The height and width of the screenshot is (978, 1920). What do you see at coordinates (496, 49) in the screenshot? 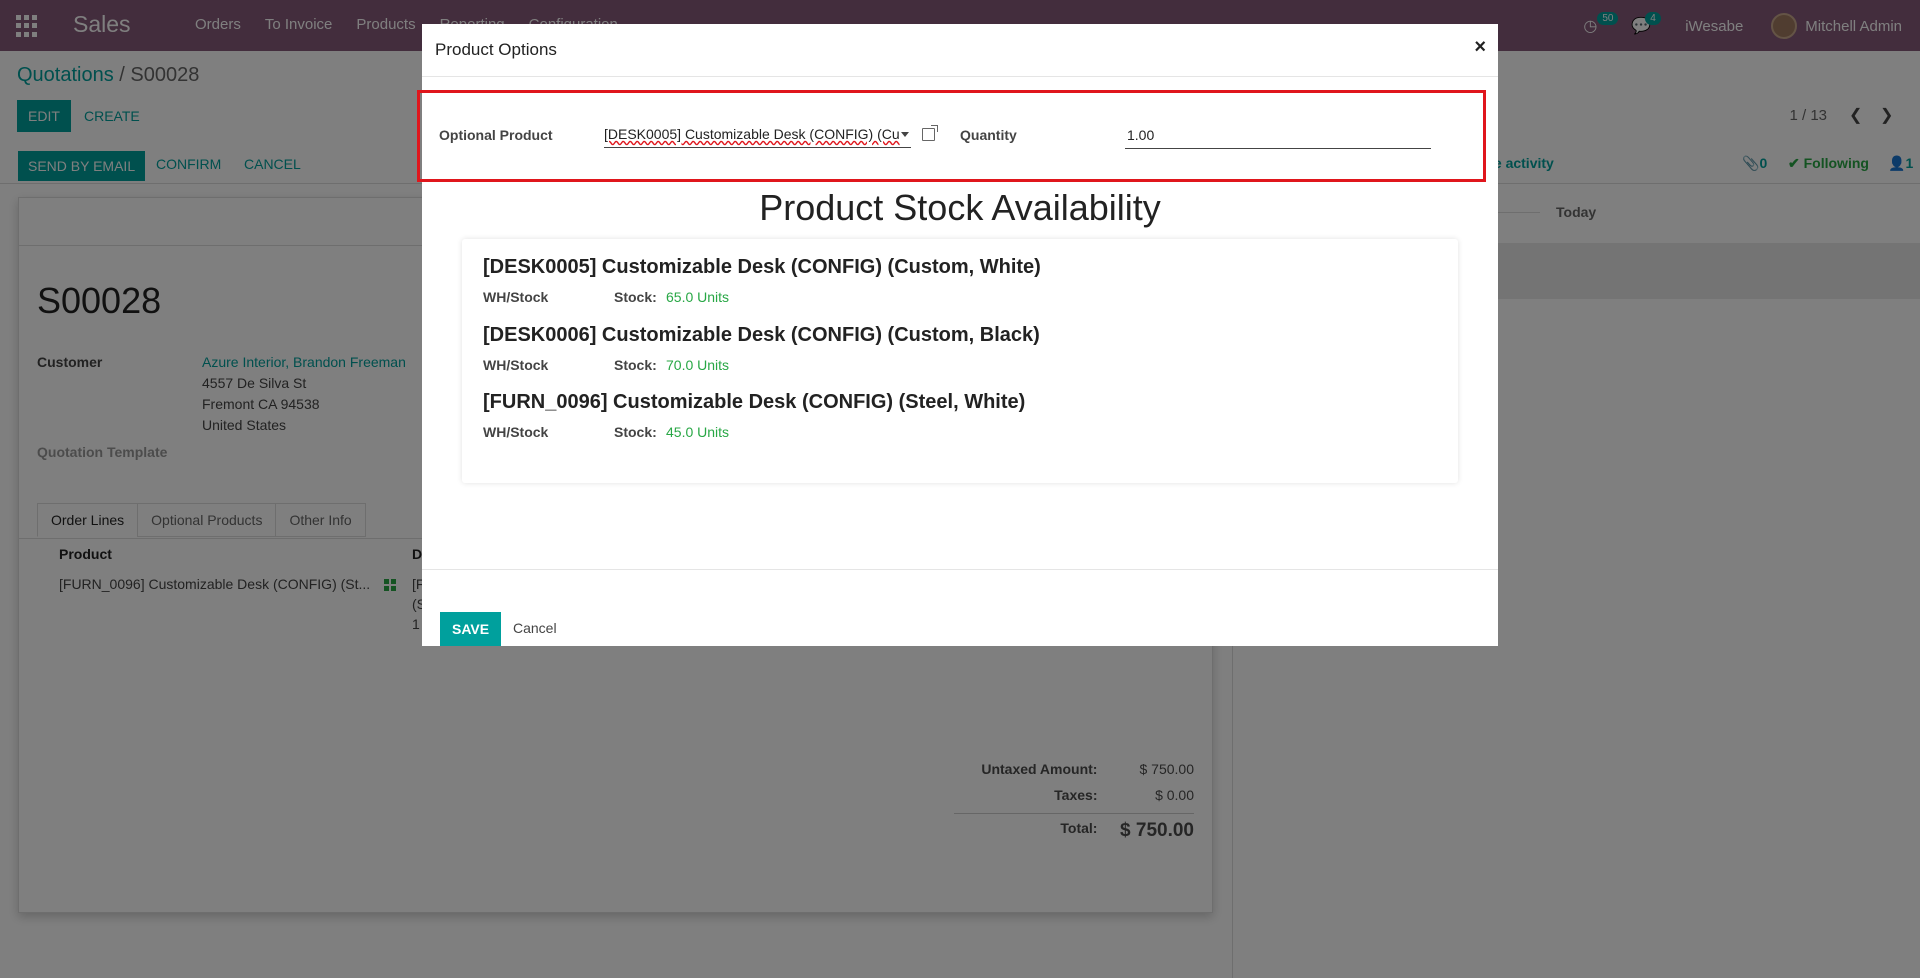
I see `dialog-title: Product Options` at bounding box center [496, 49].